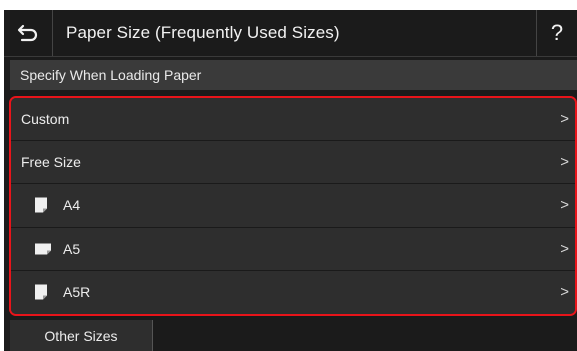  I want to click on list-item-free-size: Free Size >, so click(293, 163).